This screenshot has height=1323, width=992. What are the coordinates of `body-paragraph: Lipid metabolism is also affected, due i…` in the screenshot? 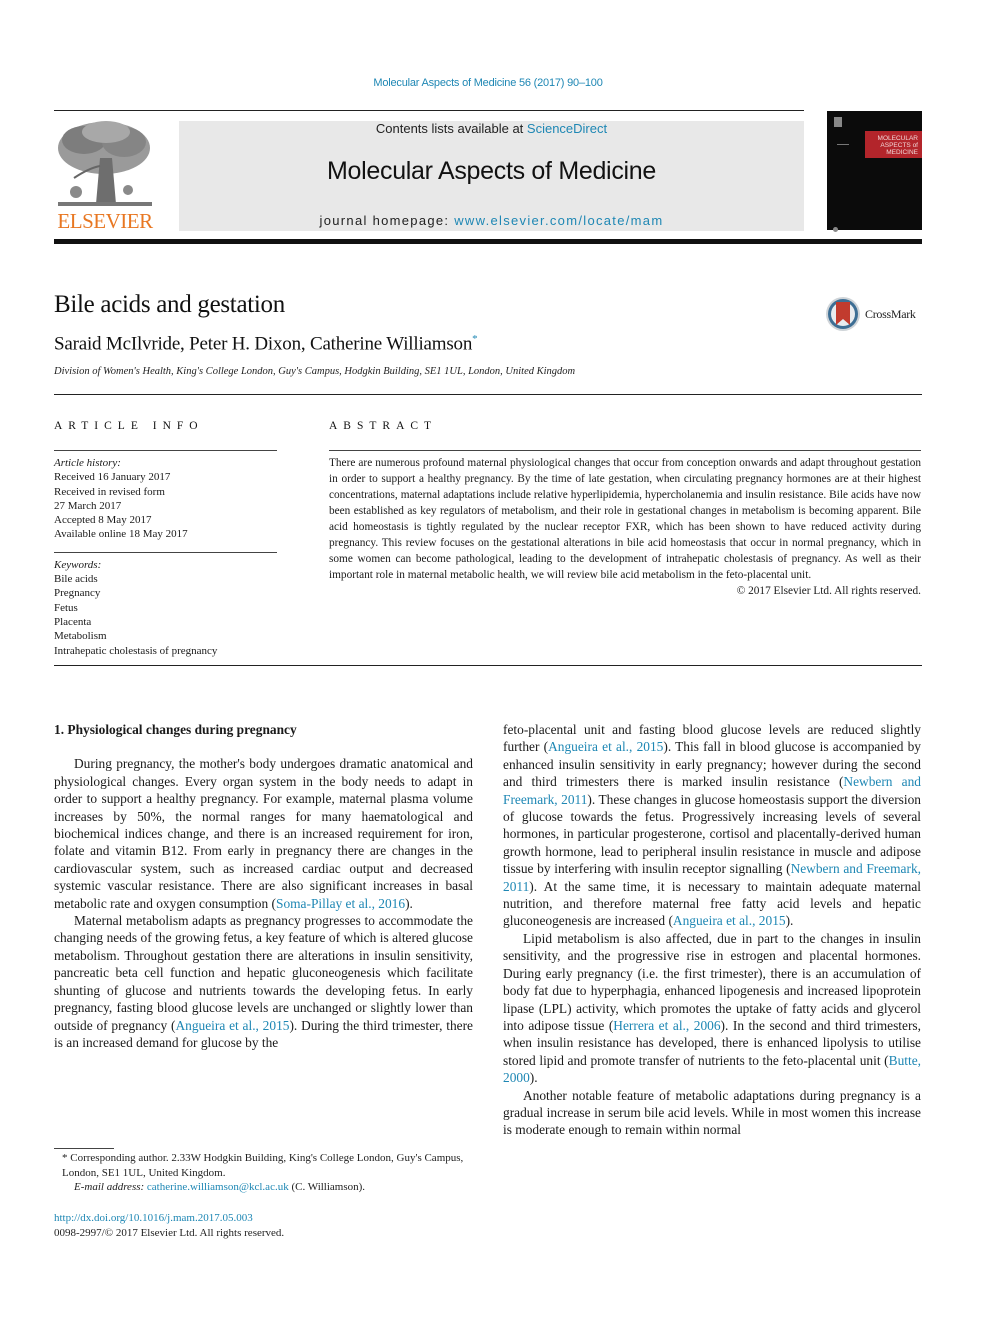 It's located at (712, 1008).